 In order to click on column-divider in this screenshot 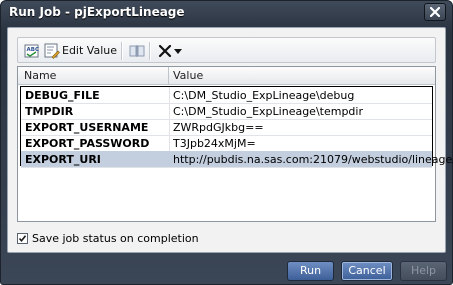, I will do `click(168, 75)`.